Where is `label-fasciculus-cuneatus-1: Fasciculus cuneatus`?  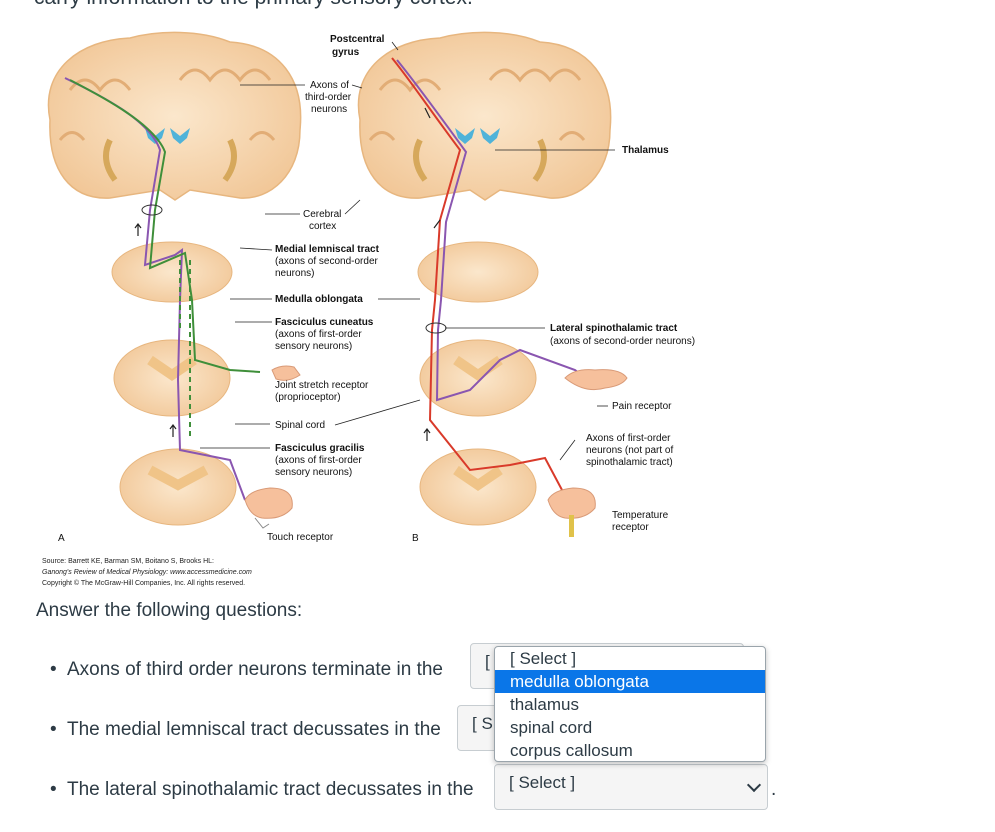
label-fasciculus-cuneatus-1: Fasciculus cuneatus is located at coordinates (324, 322).